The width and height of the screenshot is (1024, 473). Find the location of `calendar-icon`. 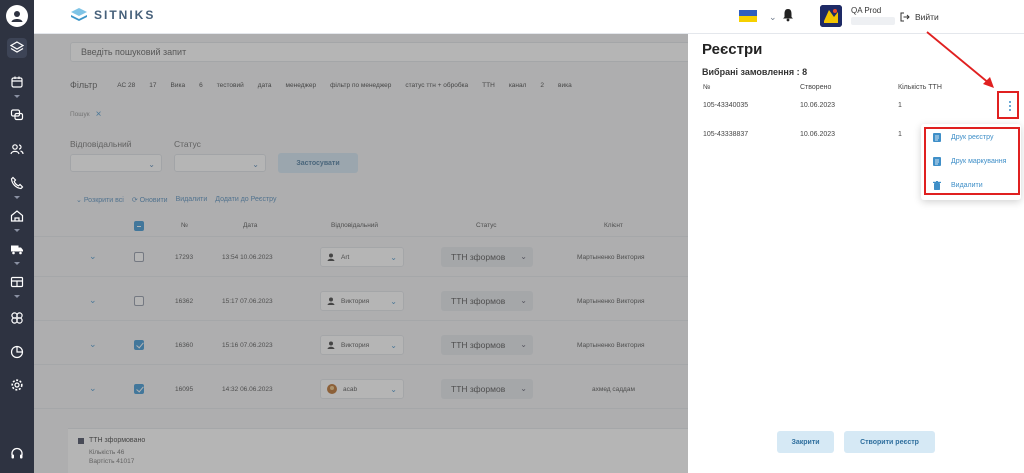

calendar-icon is located at coordinates (17, 82).